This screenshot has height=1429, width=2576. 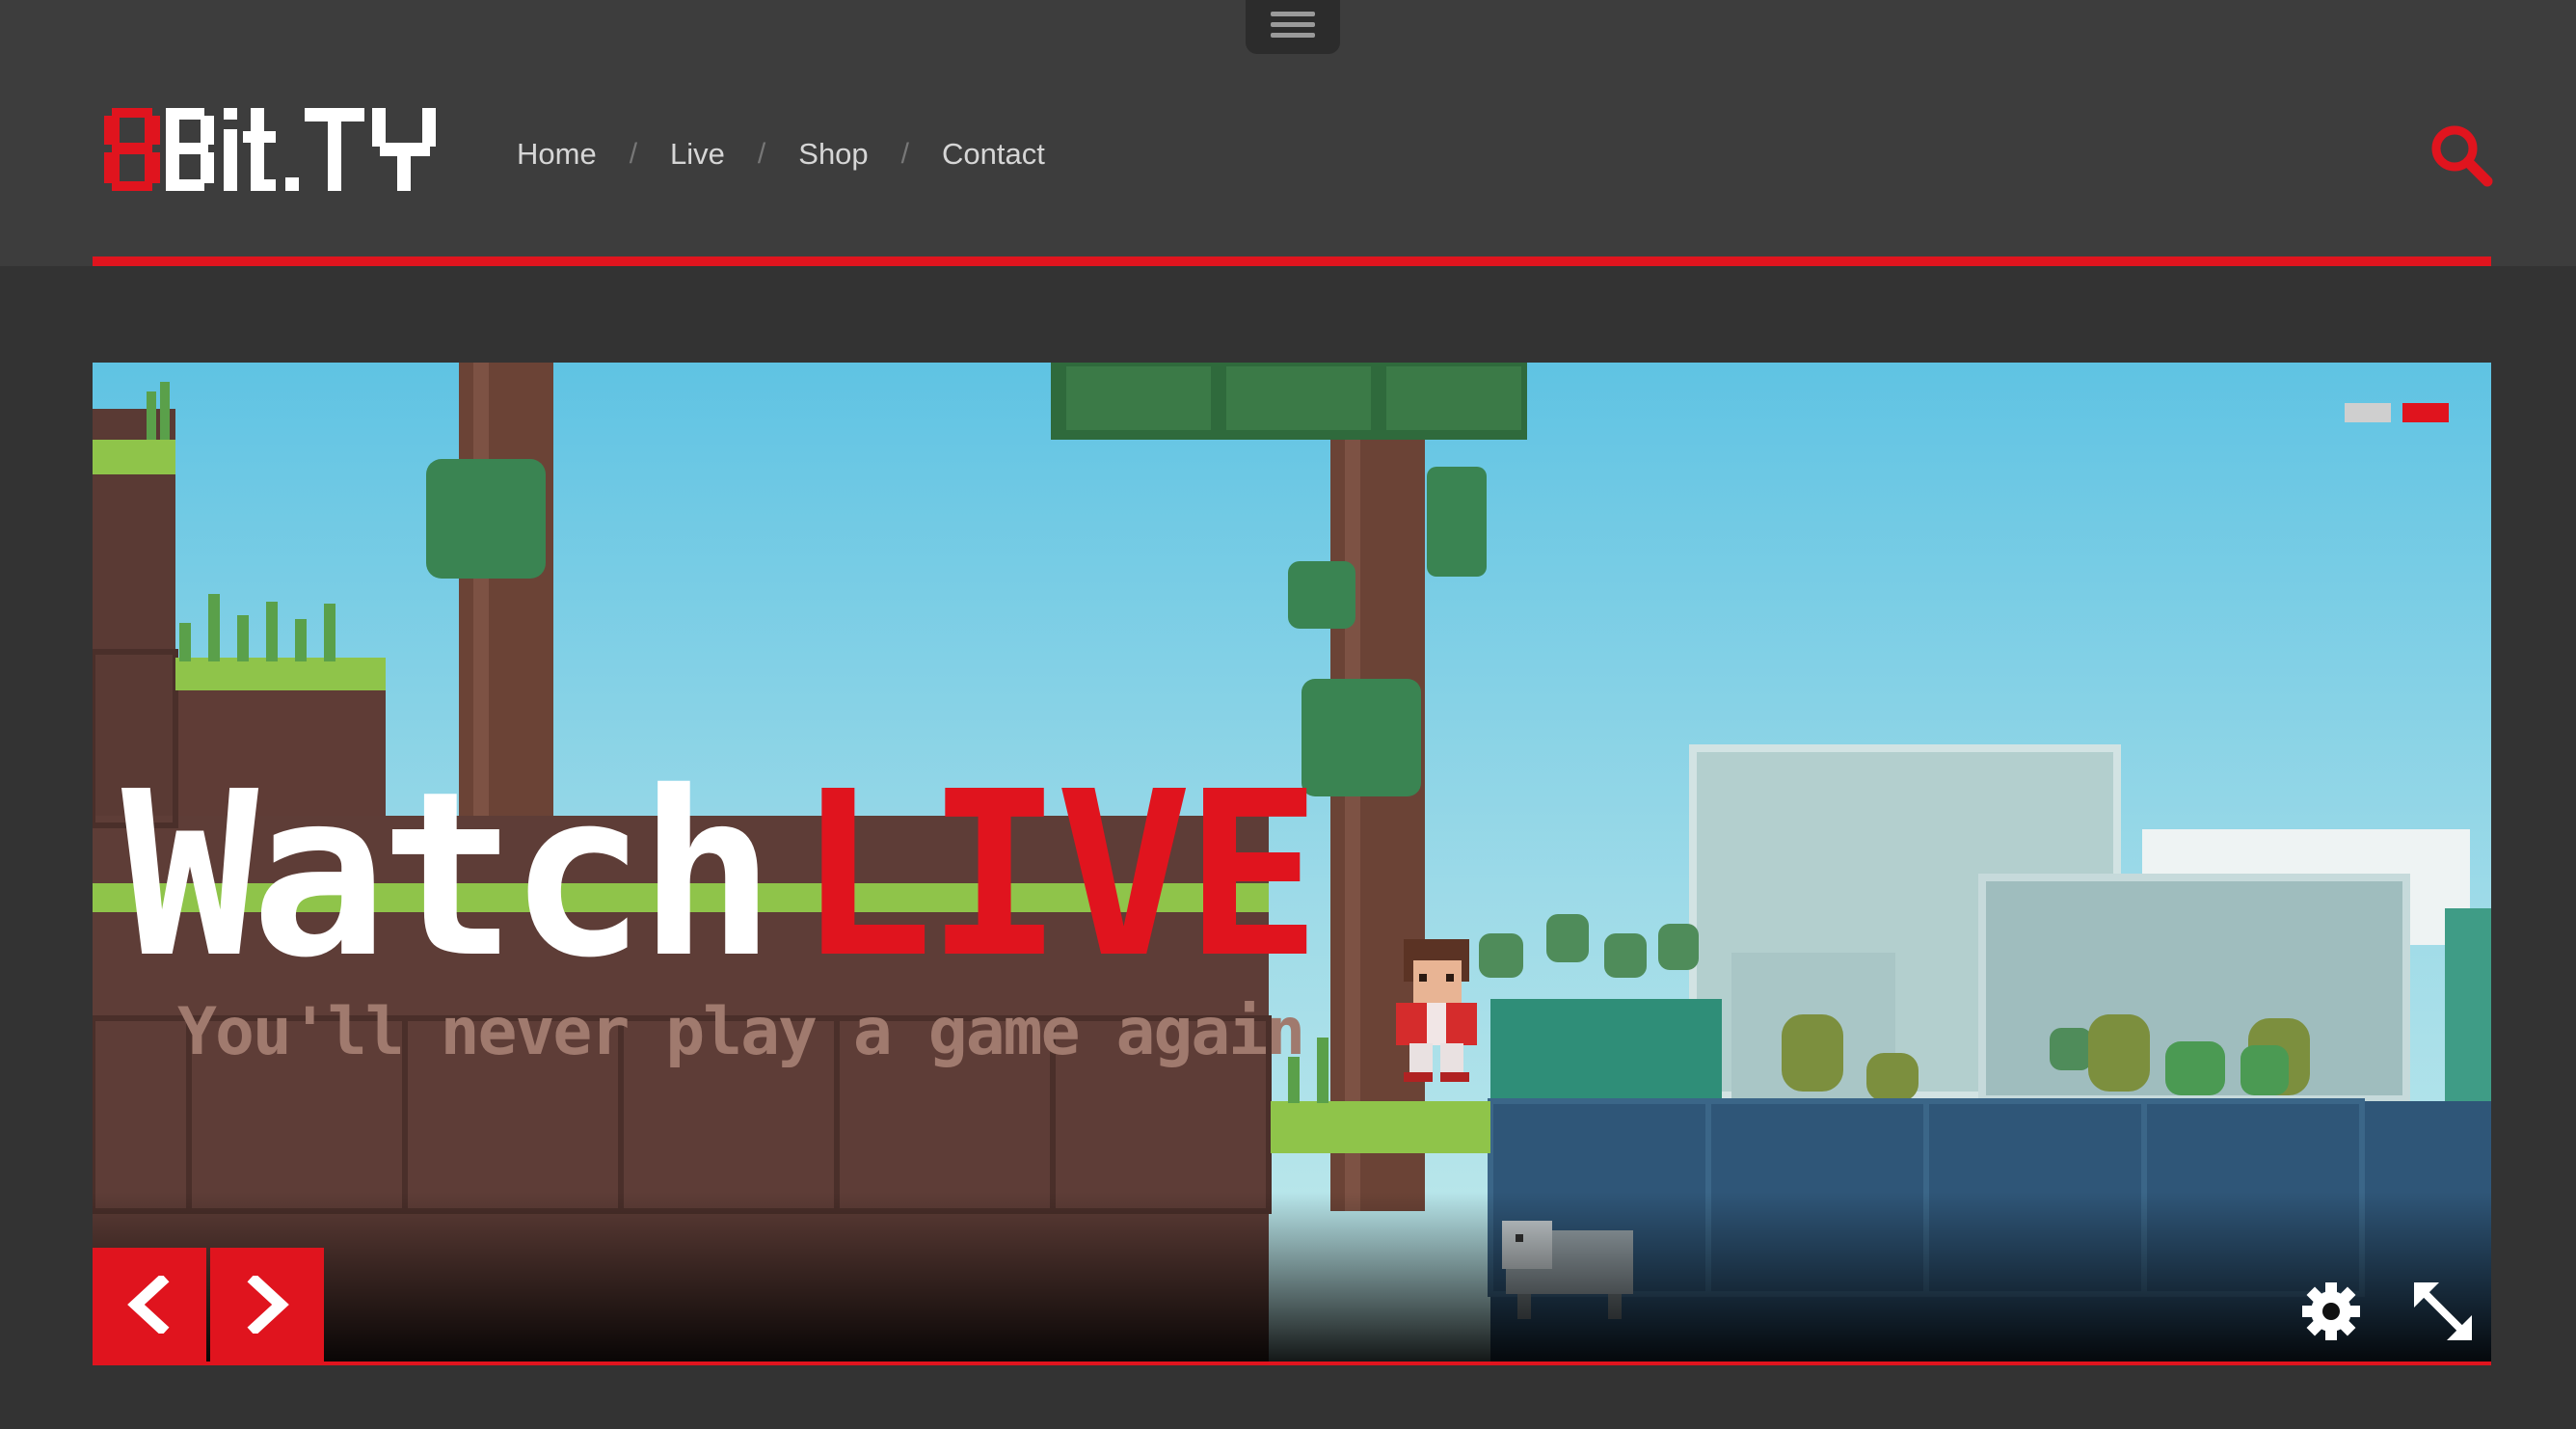 What do you see at coordinates (1292, 1363) in the screenshot?
I see `slider-accent-rule` at bounding box center [1292, 1363].